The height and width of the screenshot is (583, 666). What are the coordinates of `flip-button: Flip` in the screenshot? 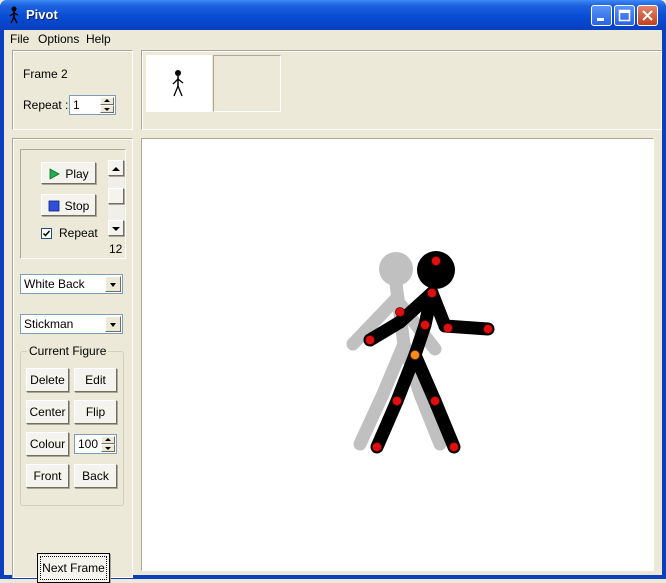 It's located at (95, 412).